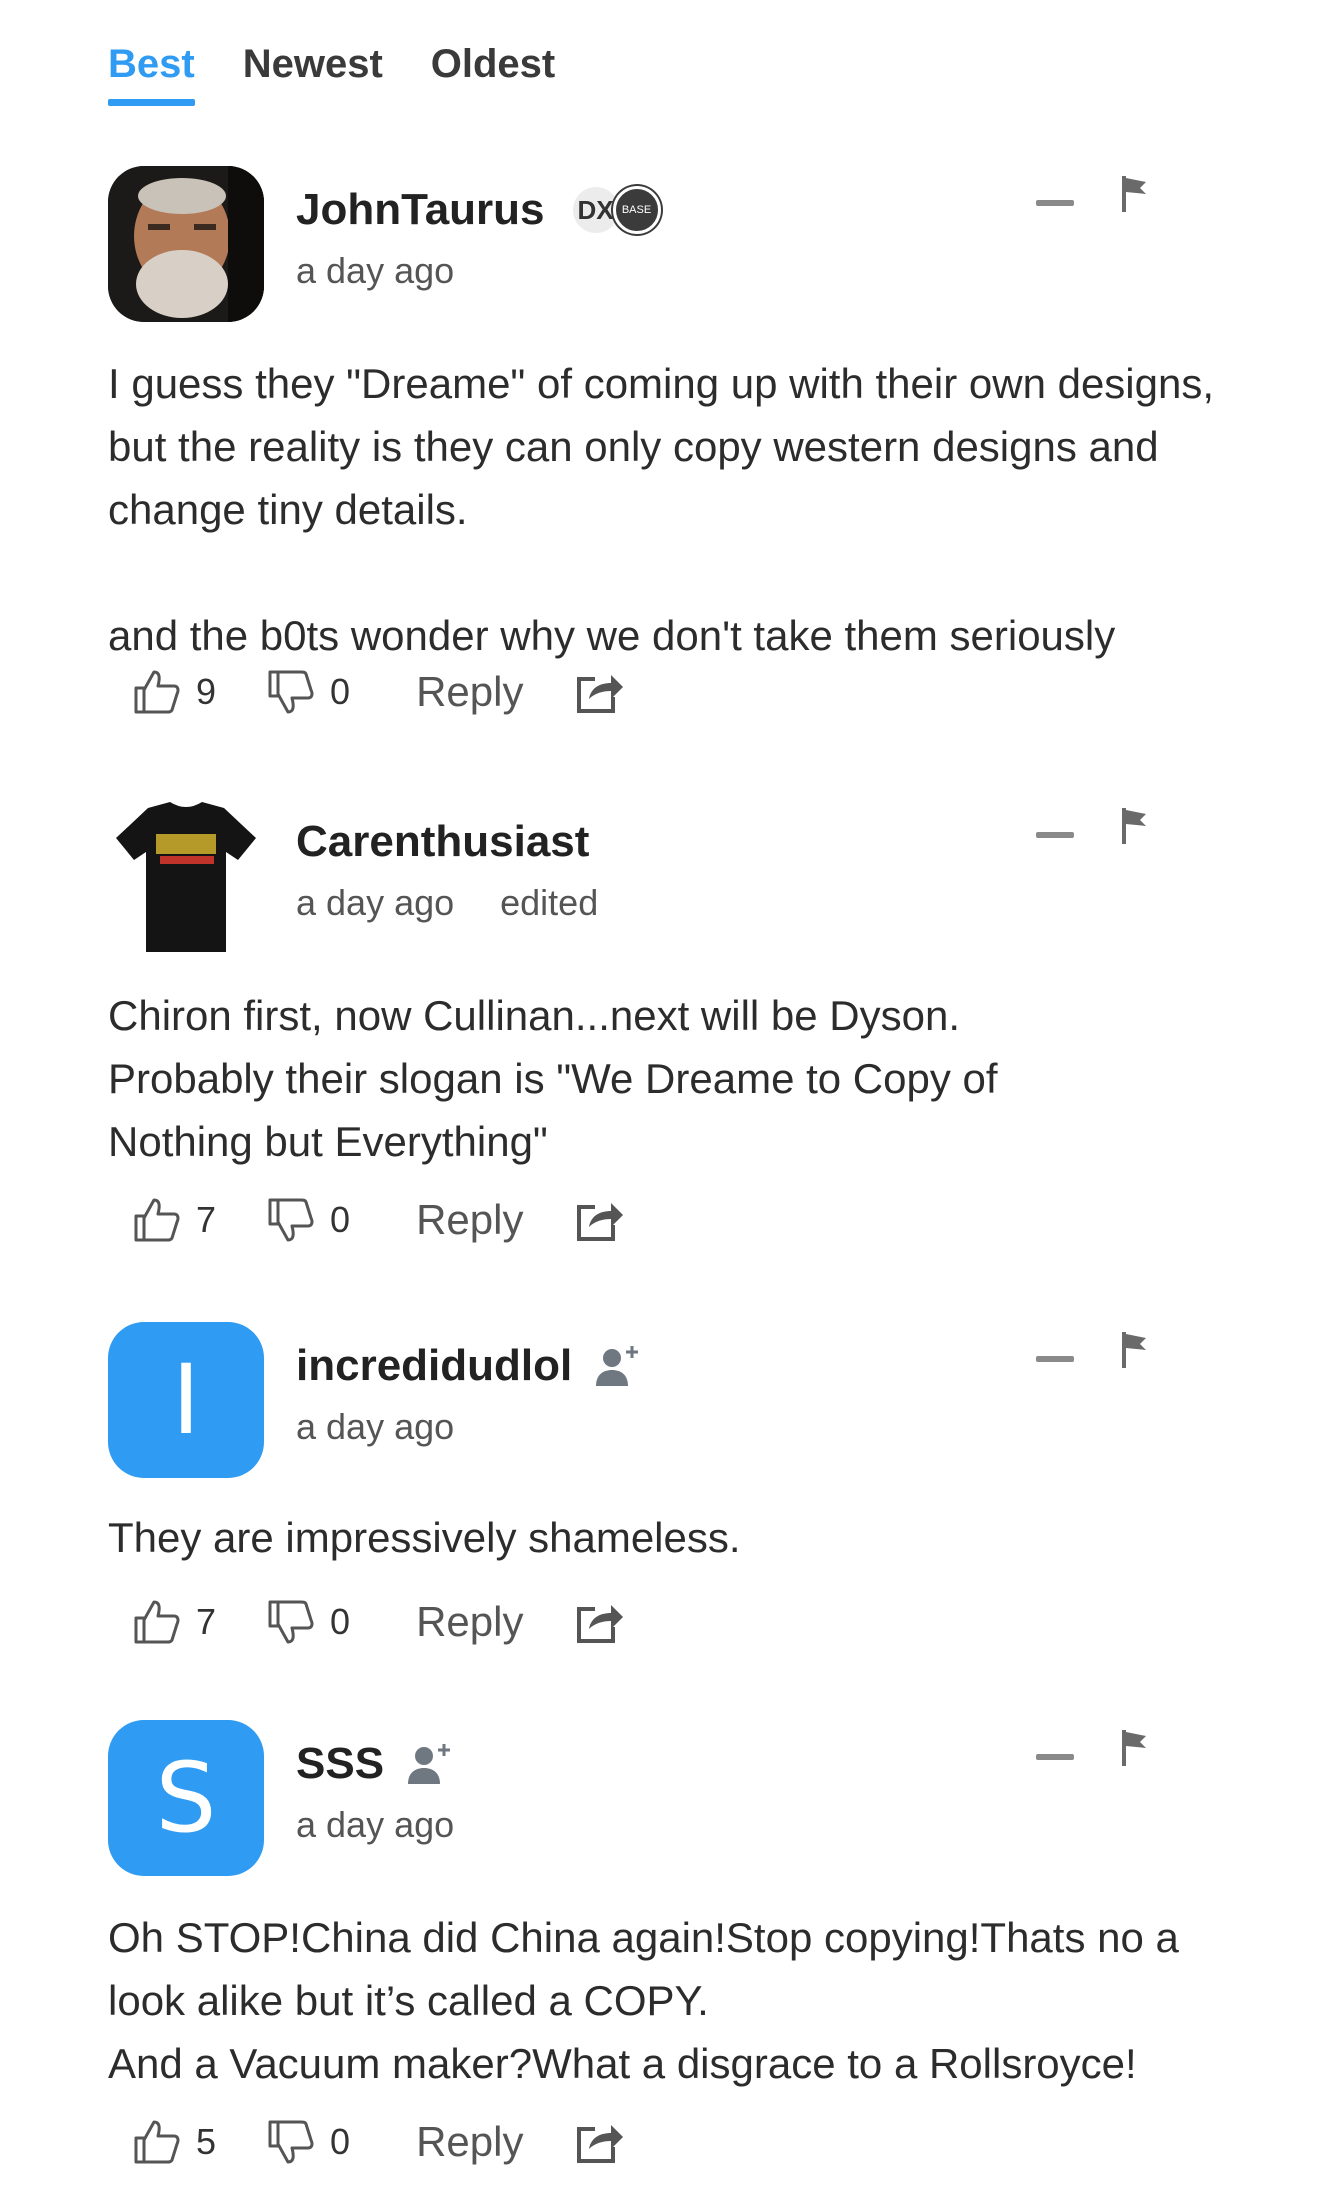 The width and height of the screenshot is (1320, 2199). Describe the element at coordinates (636, 210) in the screenshot. I see `base-badge: BASE` at that location.